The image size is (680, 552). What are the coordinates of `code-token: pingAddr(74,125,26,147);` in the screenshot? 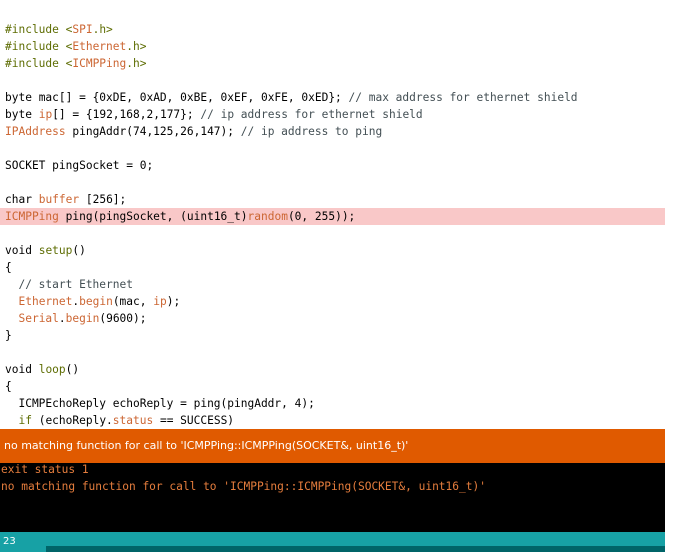 It's located at (153, 131).